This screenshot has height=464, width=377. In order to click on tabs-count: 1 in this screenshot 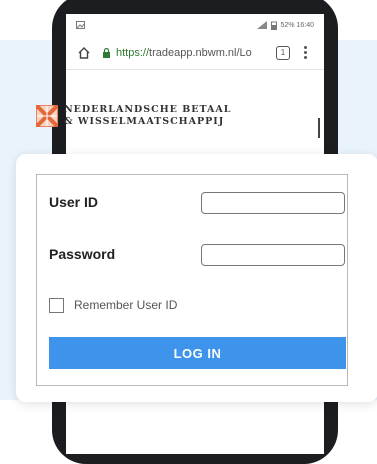, I will do `click(283, 52)`.